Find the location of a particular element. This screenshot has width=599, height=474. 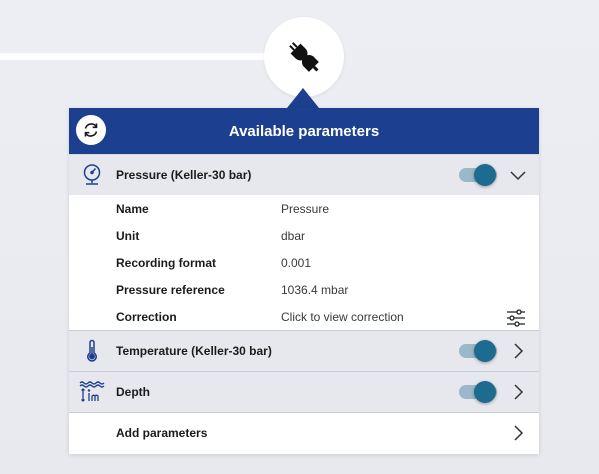

detail-value: Pressure is located at coordinates (305, 209).